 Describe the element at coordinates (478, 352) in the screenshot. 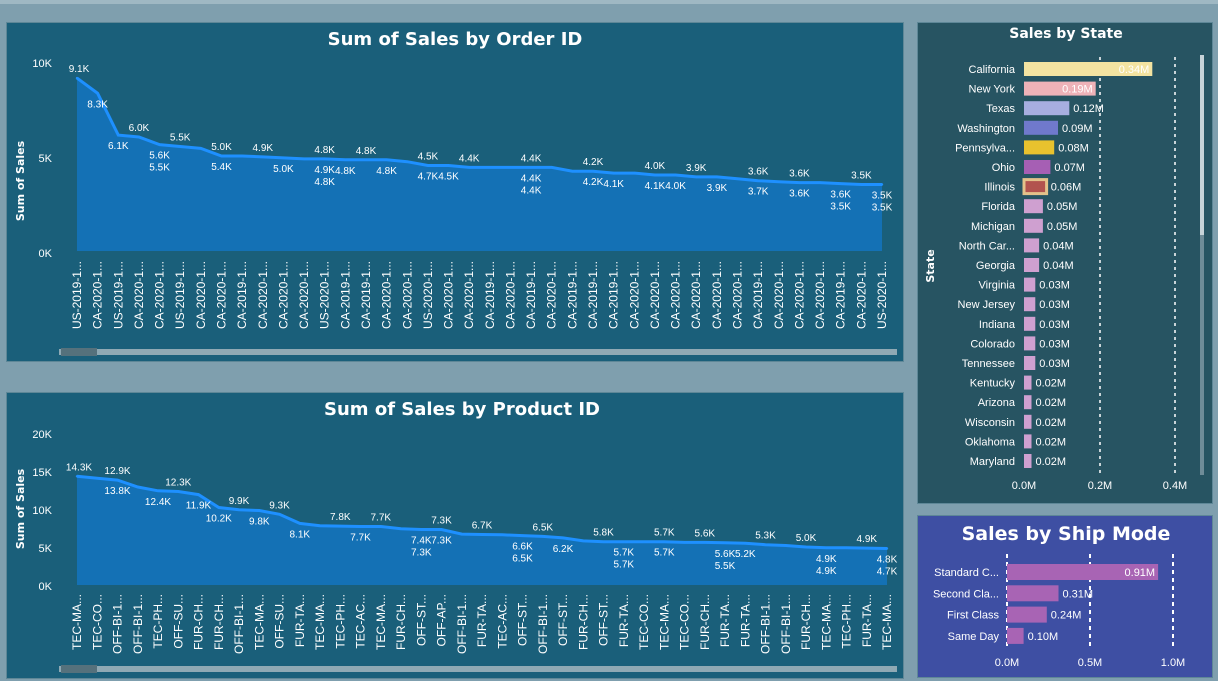

I see `order-scrollbar-track` at that location.